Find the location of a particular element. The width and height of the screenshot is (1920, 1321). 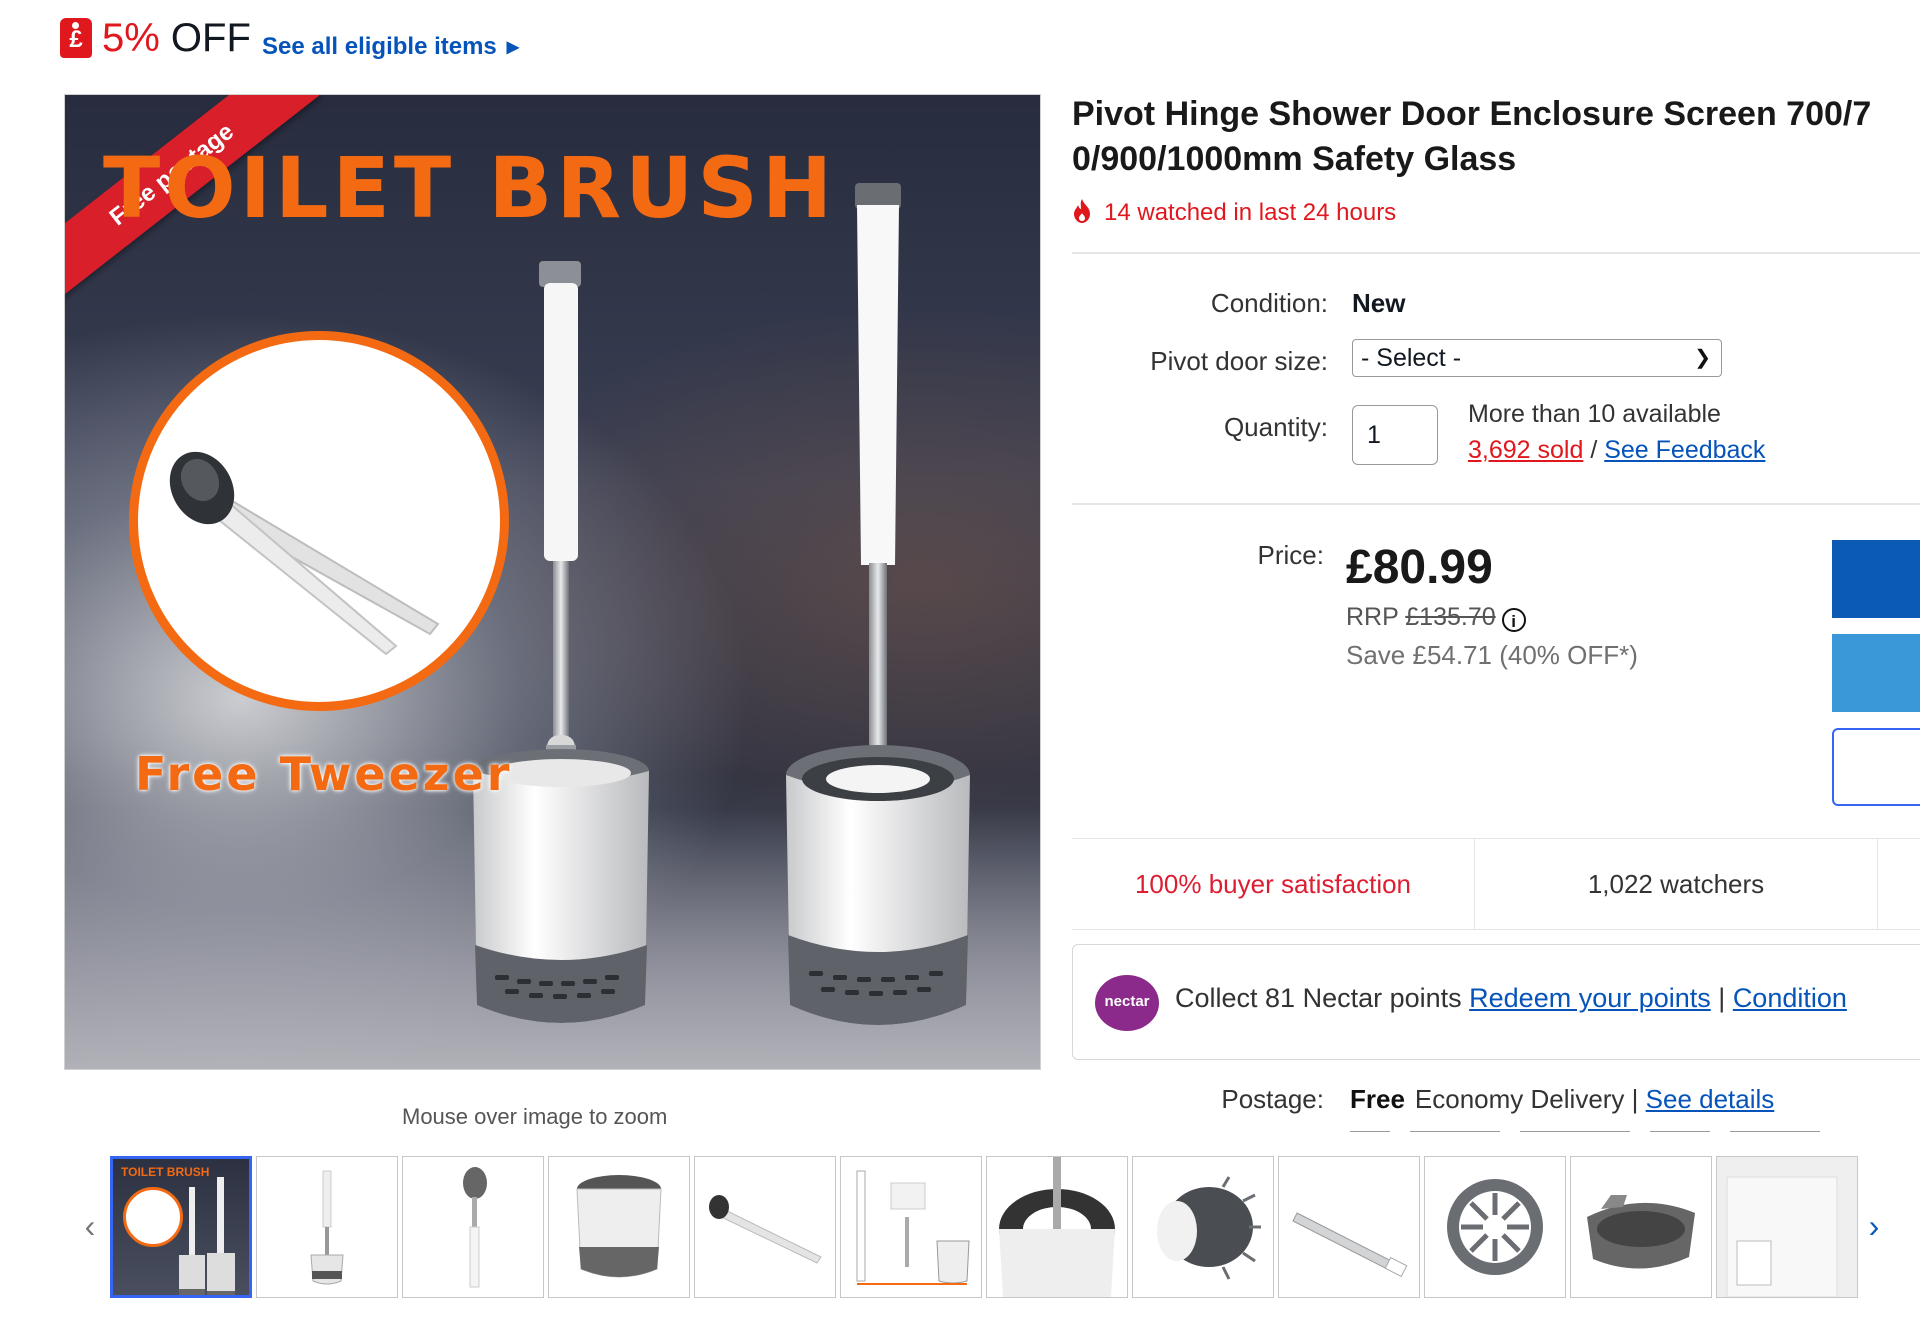

postage-label: Postage: is located at coordinates (1272, 1099).